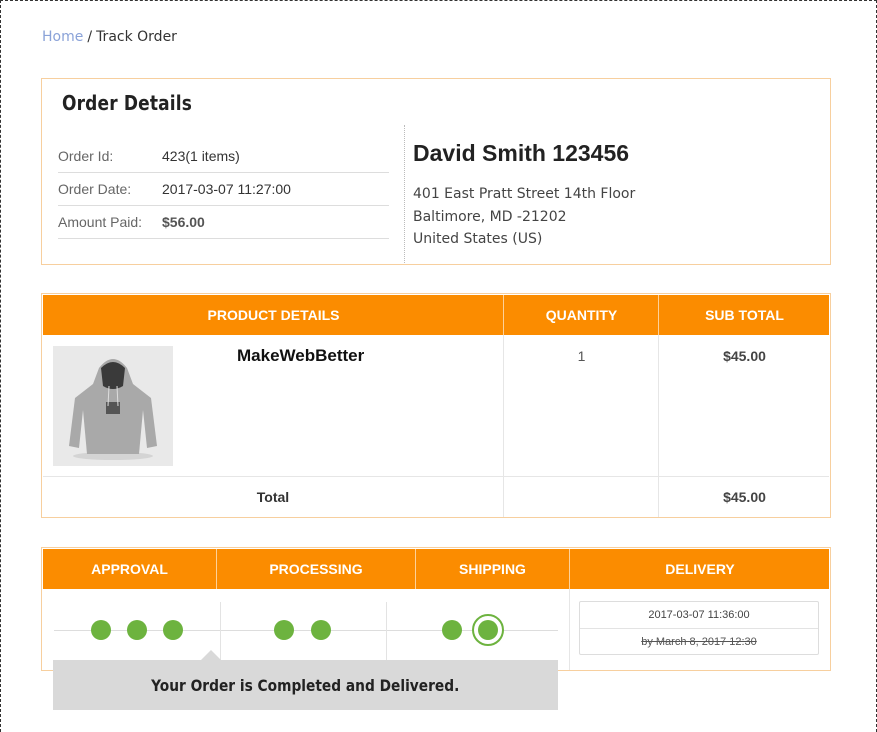 This screenshot has width=877, height=732. Describe the element at coordinates (436, 569) in the screenshot. I see `tracking-header: APPROVAL PROCESSING SHIPPING DELIVERY` at that location.